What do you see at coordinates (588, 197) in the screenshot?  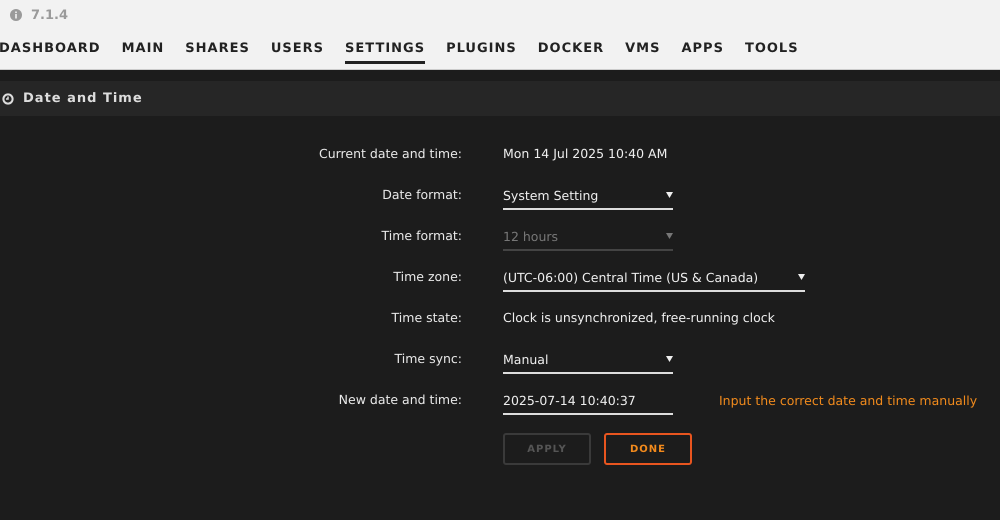 I see `dropdown: System Setting` at bounding box center [588, 197].